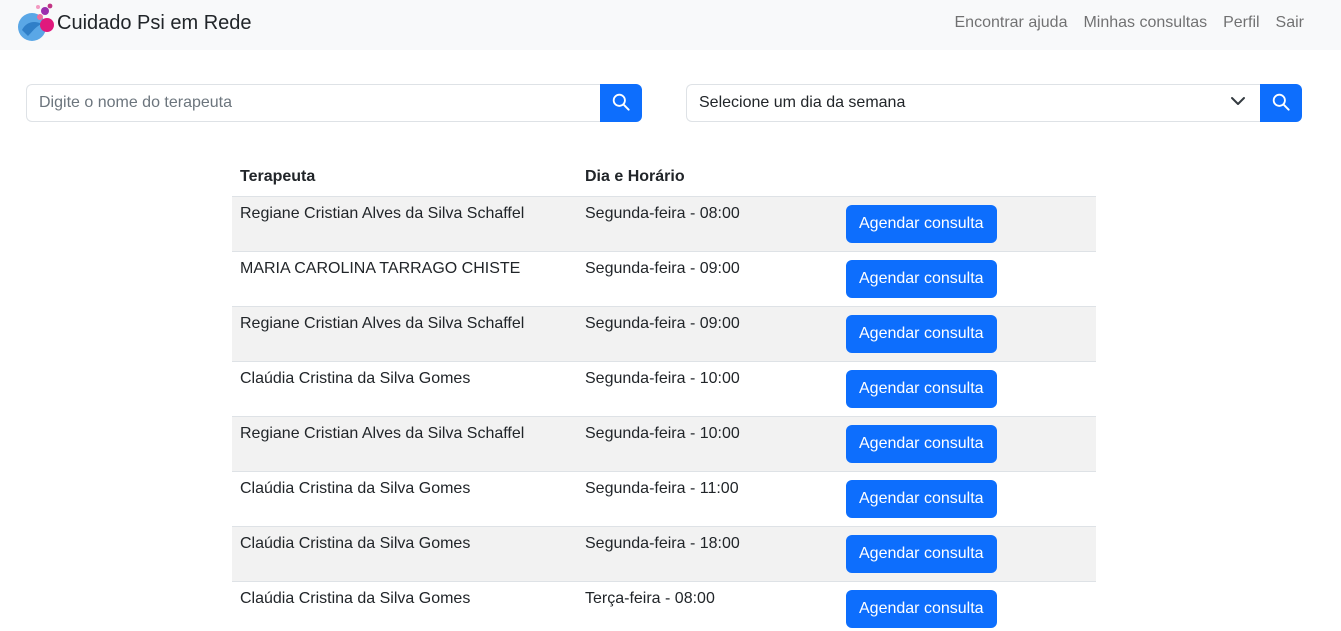  I want to click on therapist-search-input, so click(313, 103).